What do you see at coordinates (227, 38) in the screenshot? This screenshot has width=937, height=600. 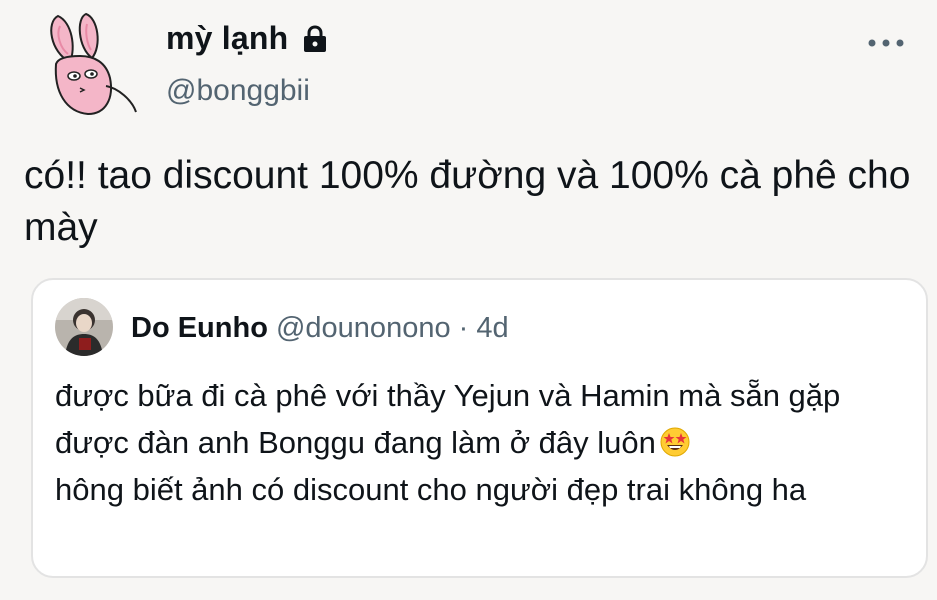 I see `author-display-name: mỳ lạnh` at bounding box center [227, 38].